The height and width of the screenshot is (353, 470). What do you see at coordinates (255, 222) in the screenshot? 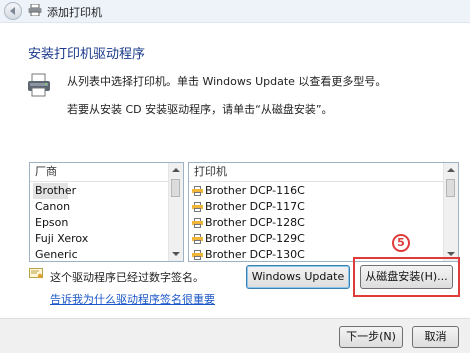
I see `printer-item-label: Brother DCP-128C` at bounding box center [255, 222].